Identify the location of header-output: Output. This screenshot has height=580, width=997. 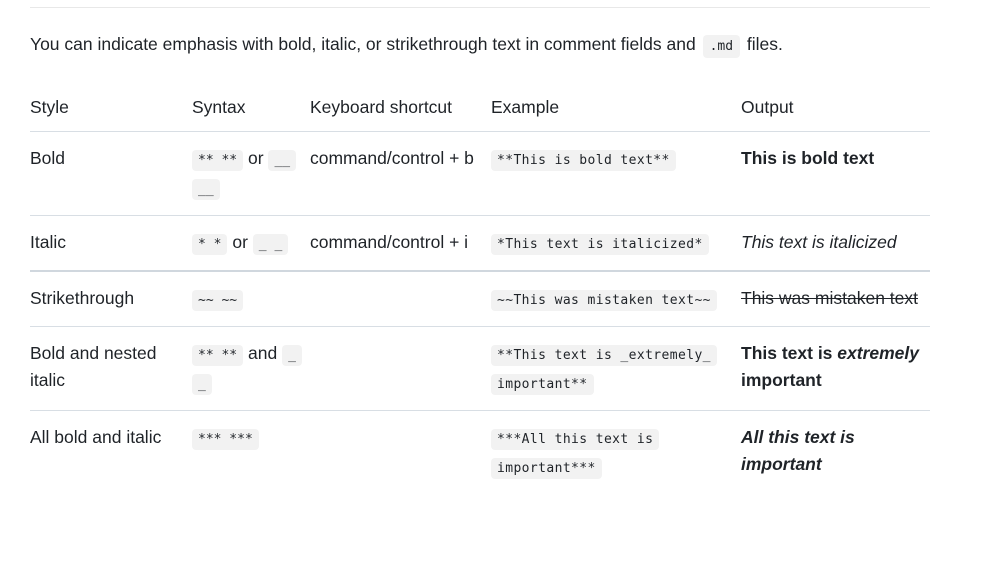
(767, 107).